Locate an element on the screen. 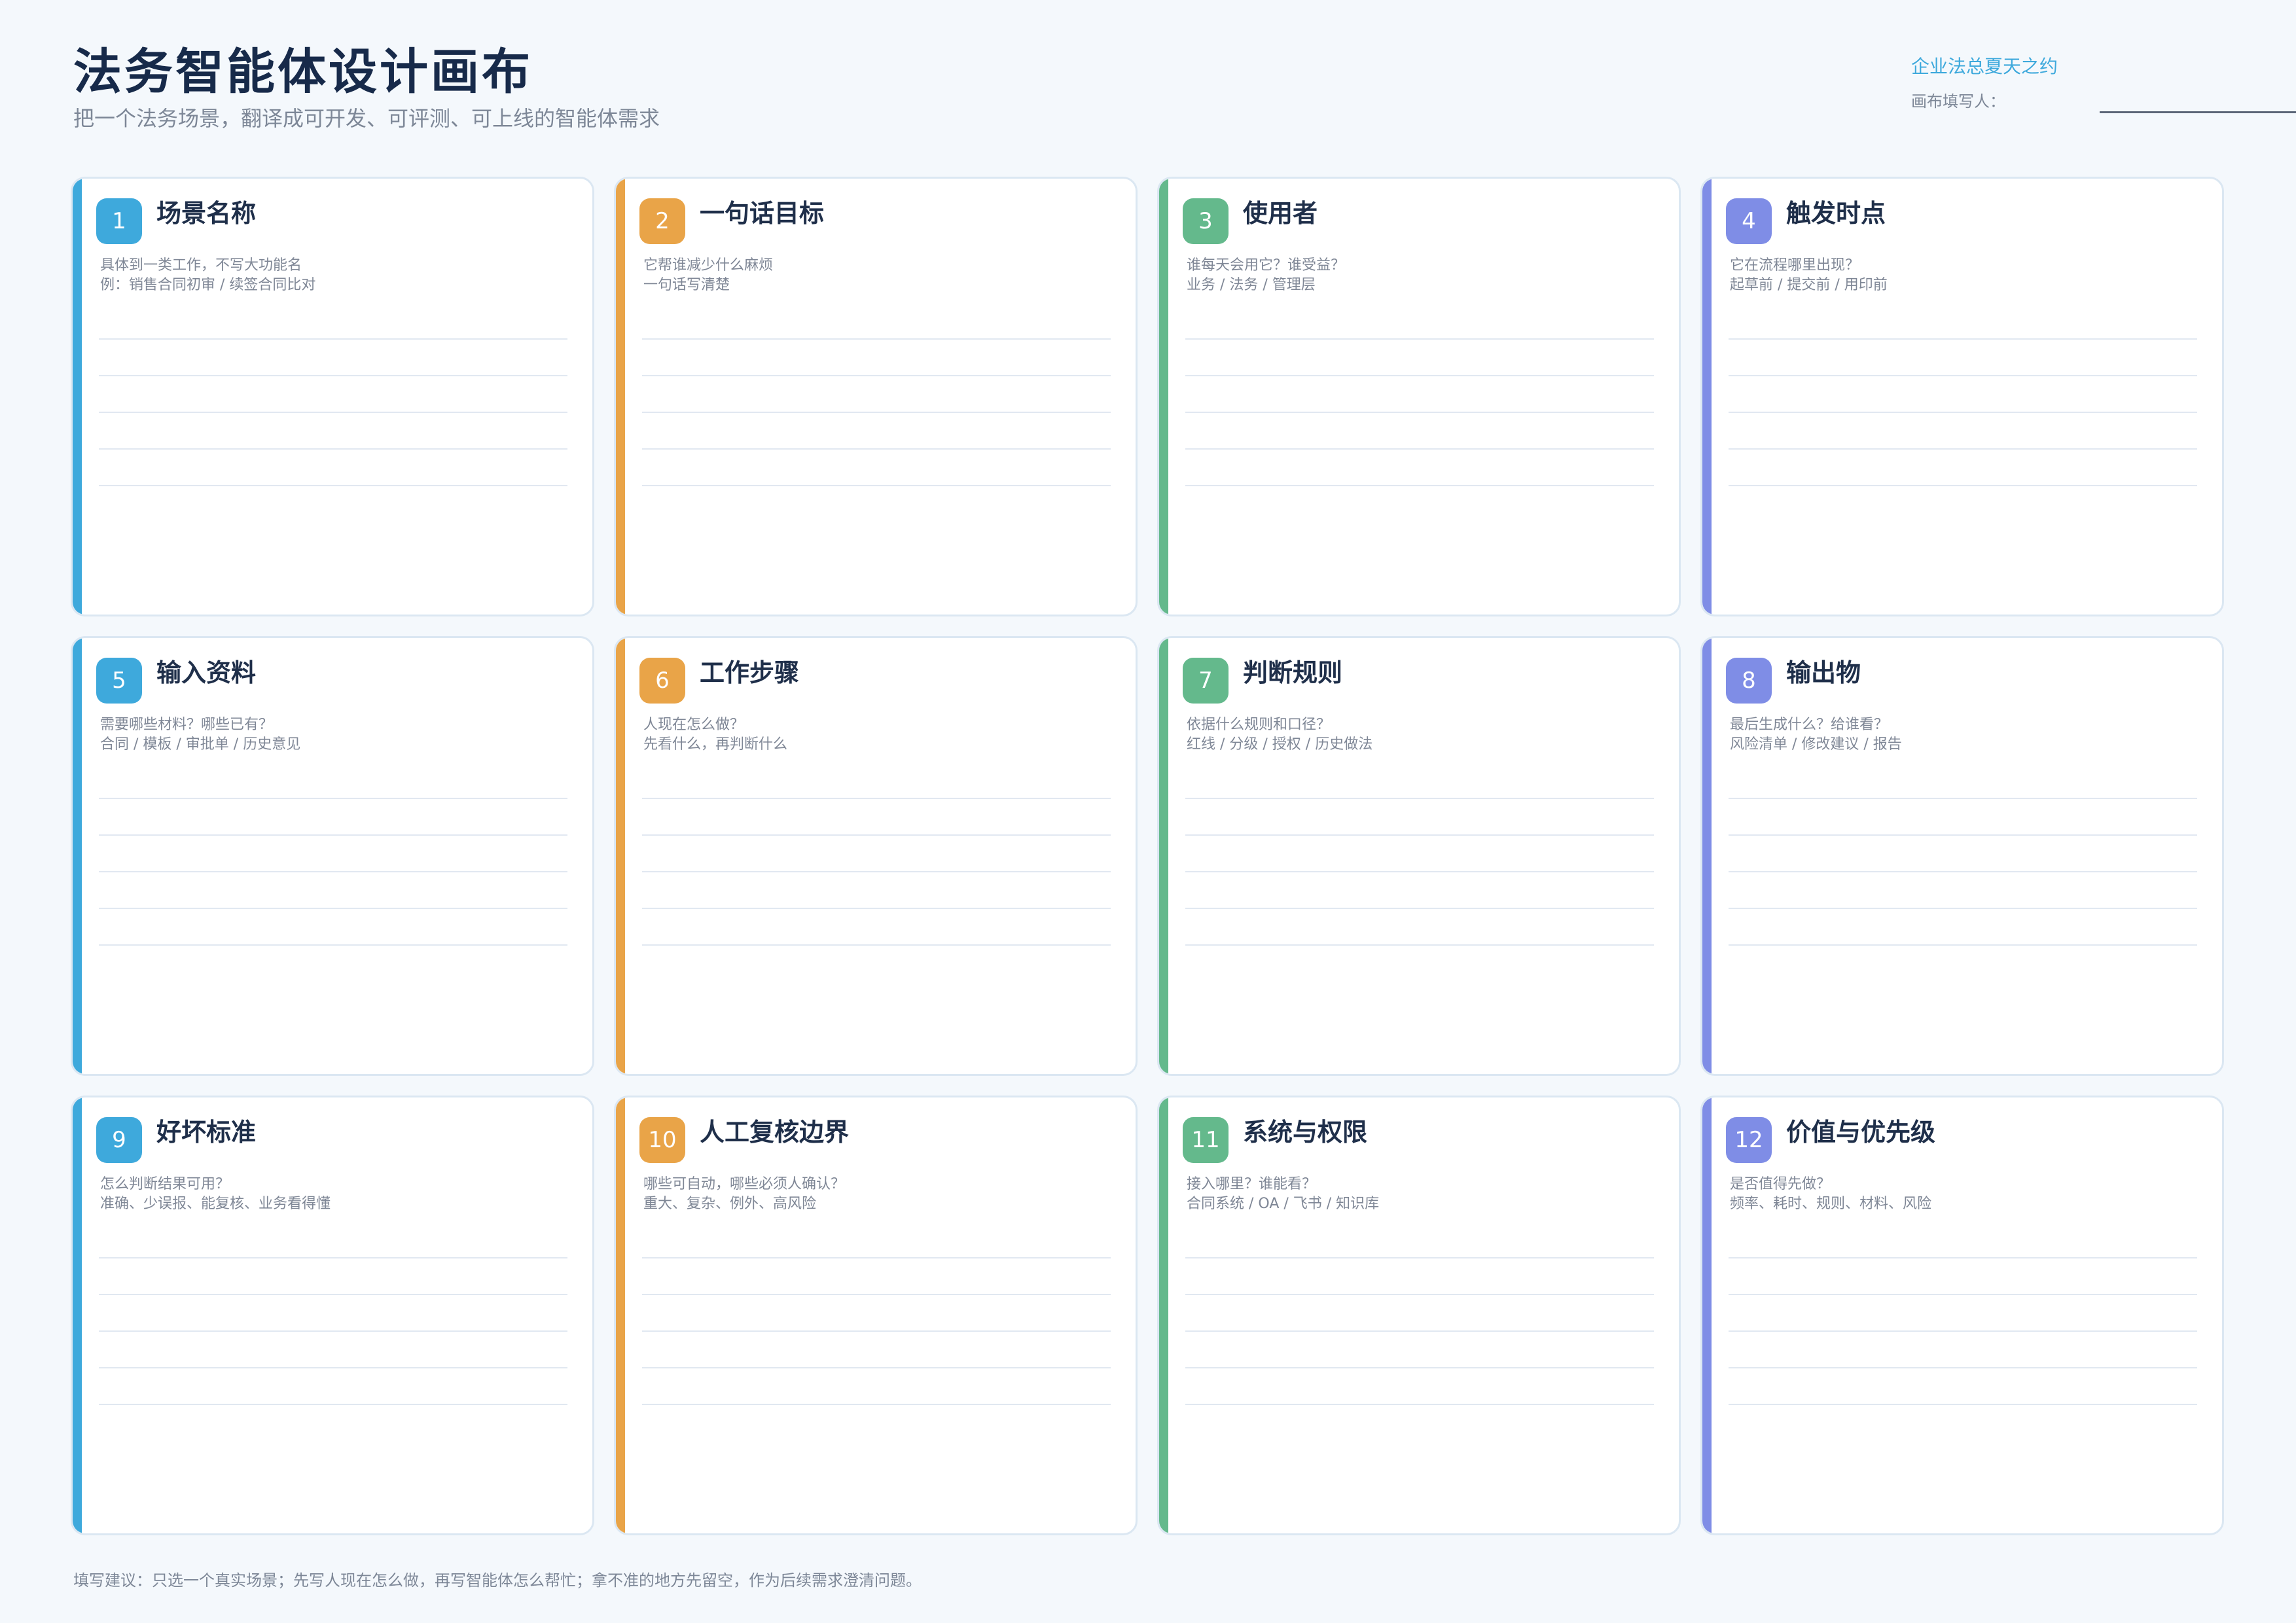 The image size is (2296, 1623). filler-block: 画布填写人： is located at coordinates (2103, 103).